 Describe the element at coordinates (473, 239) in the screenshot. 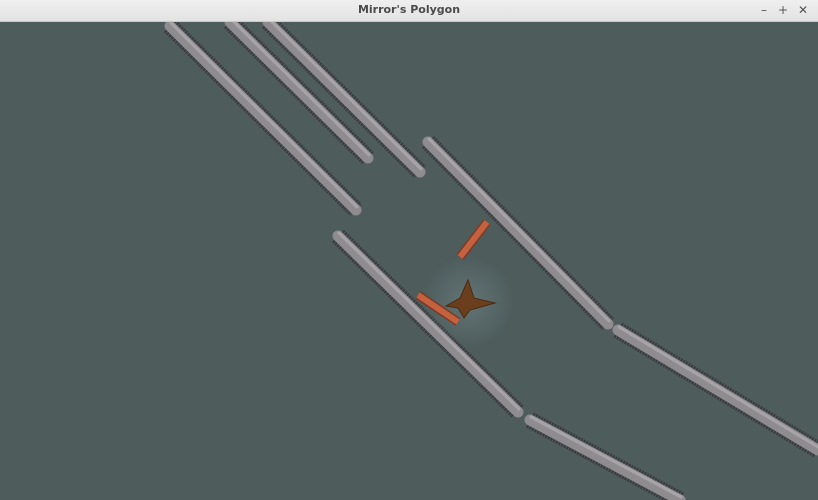

I see `mirror` at that location.